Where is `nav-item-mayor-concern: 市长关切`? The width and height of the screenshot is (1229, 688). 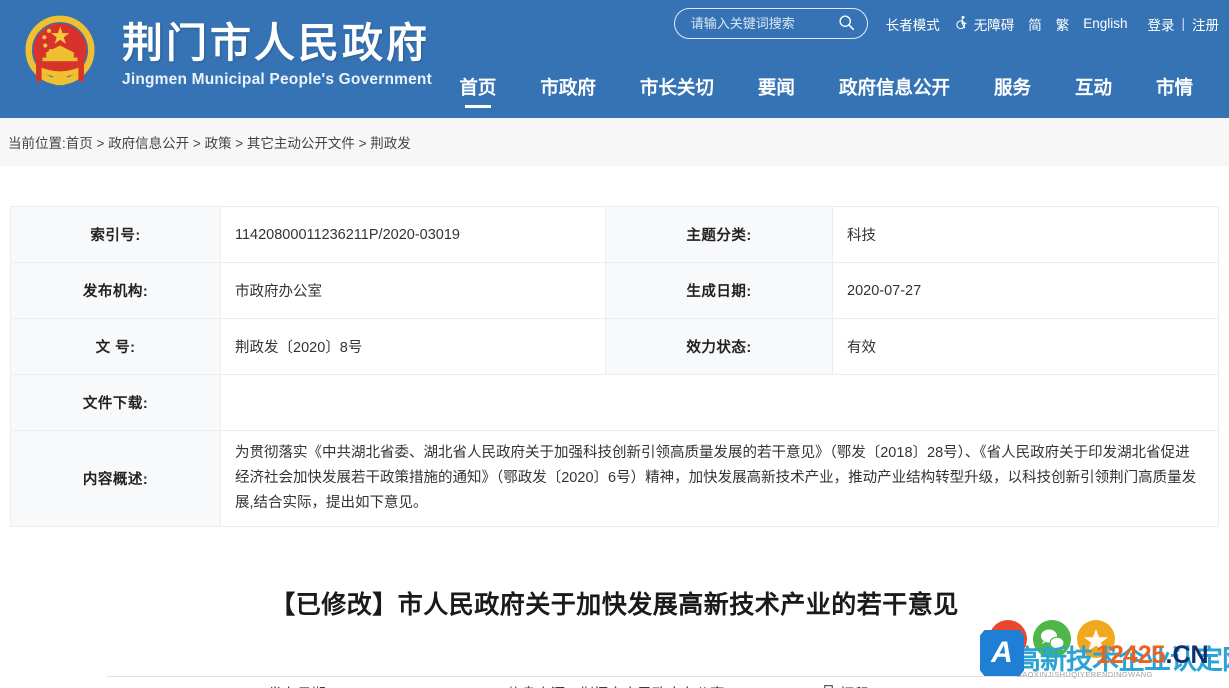
nav-item-mayor-concern: 市长关切 is located at coordinates (677, 96).